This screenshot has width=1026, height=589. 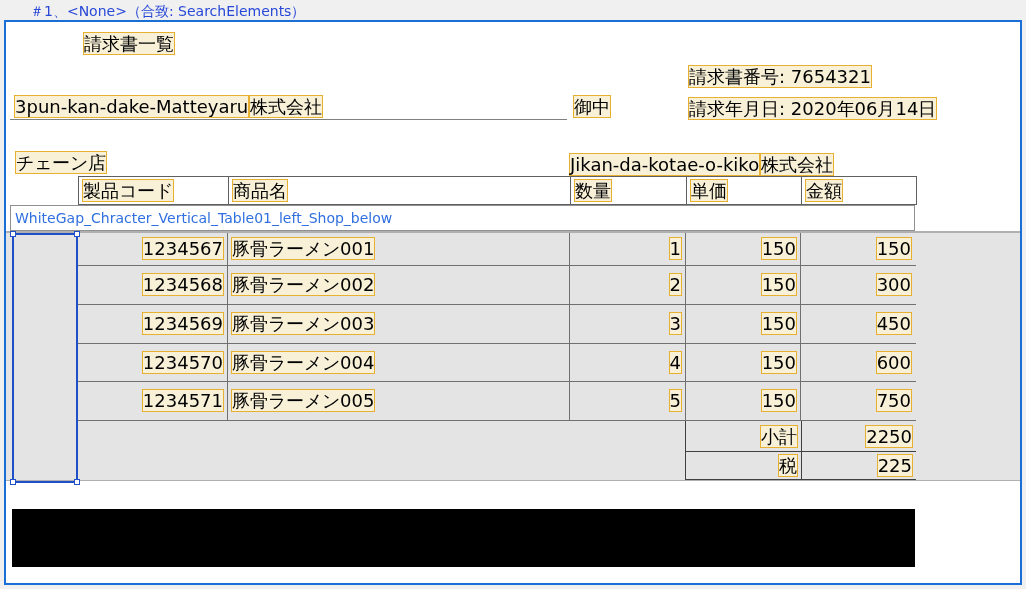 What do you see at coordinates (128, 190) in the screenshot?
I see `header-text: 製品コード` at bounding box center [128, 190].